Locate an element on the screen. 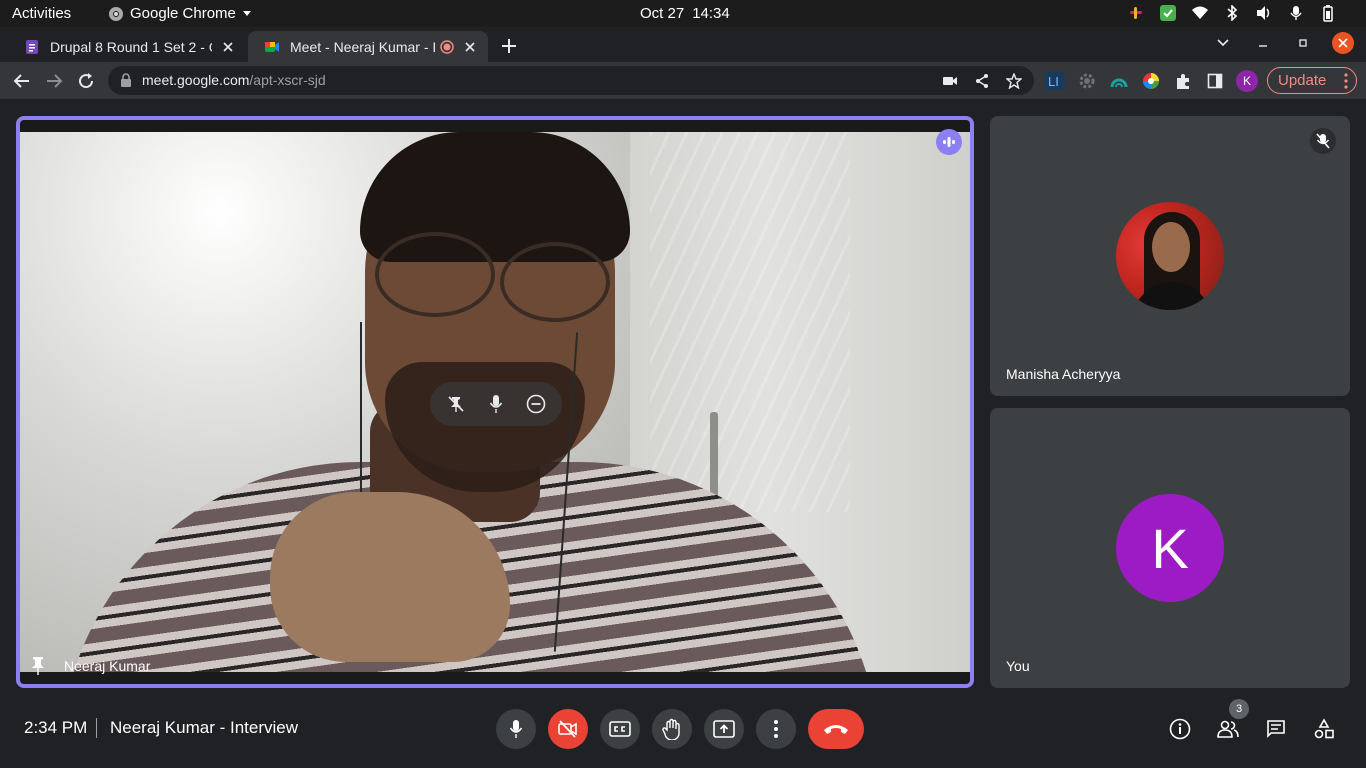 The width and height of the screenshot is (1366, 768). new-tab-button is located at coordinates (509, 46).